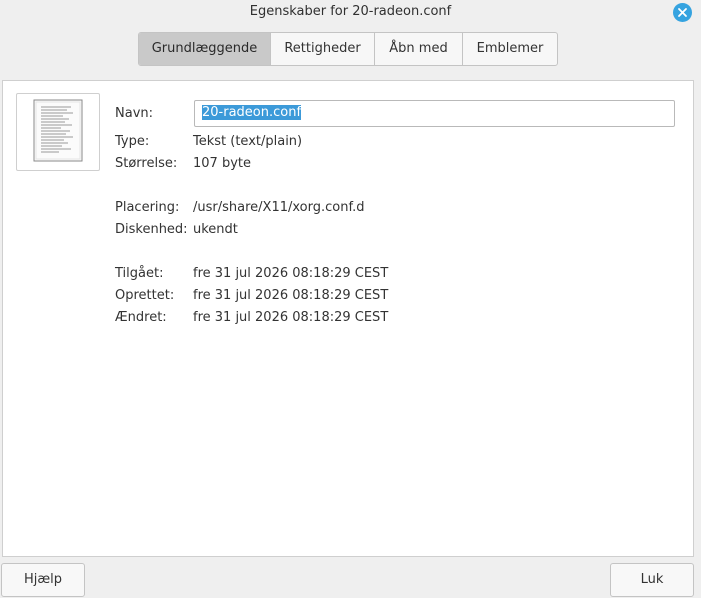 The width and height of the screenshot is (701, 598). I want to click on close-icon, so click(682, 12).